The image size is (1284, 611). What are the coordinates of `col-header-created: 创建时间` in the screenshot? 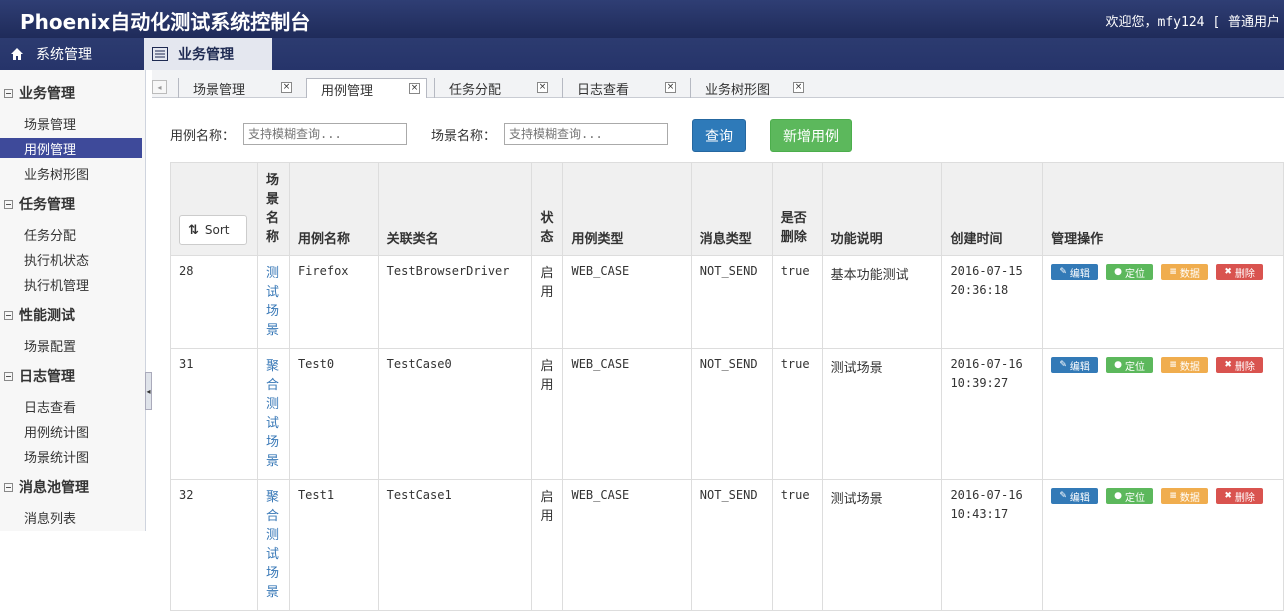 It's located at (992, 209).